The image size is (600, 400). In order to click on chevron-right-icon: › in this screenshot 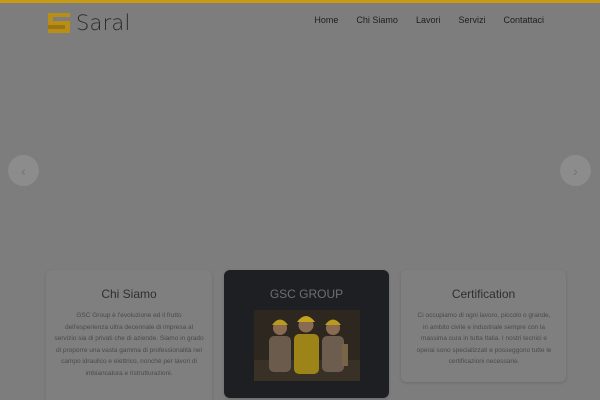, I will do `click(575, 170)`.